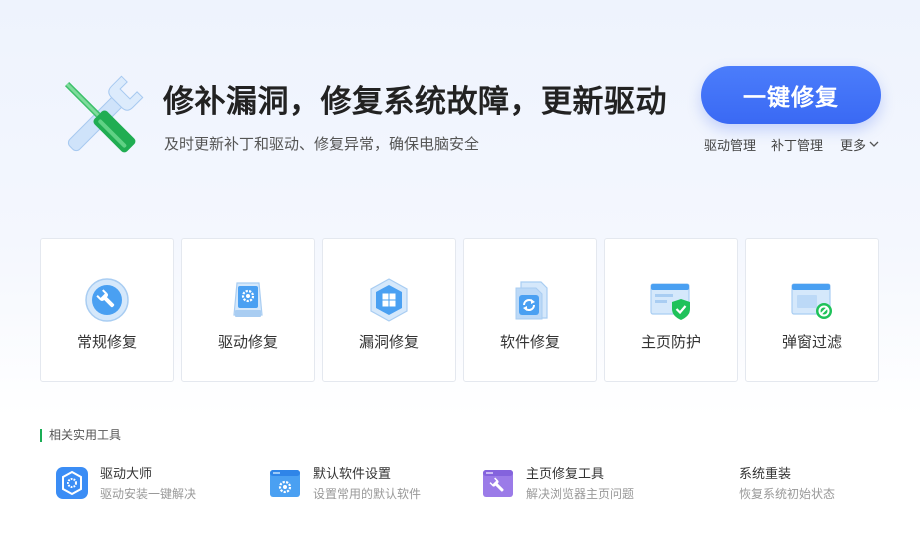  Describe the element at coordinates (670, 301) in the screenshot. I see `browser-shield-icon` at that location.